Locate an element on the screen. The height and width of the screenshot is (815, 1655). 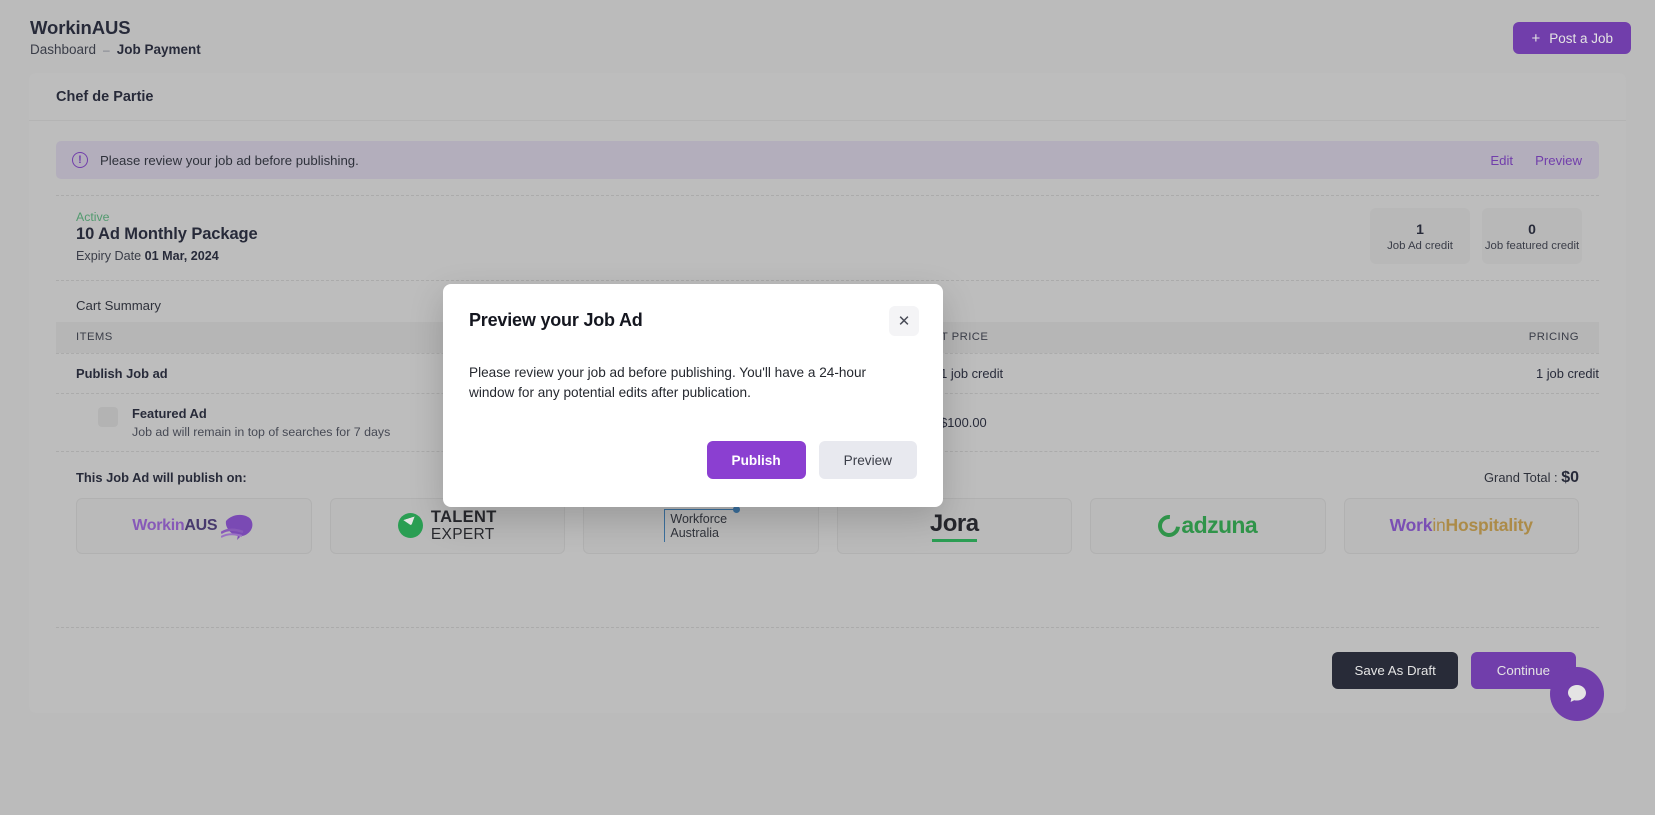
modal-preview-button: Preview is located at coordinates (867, 460).